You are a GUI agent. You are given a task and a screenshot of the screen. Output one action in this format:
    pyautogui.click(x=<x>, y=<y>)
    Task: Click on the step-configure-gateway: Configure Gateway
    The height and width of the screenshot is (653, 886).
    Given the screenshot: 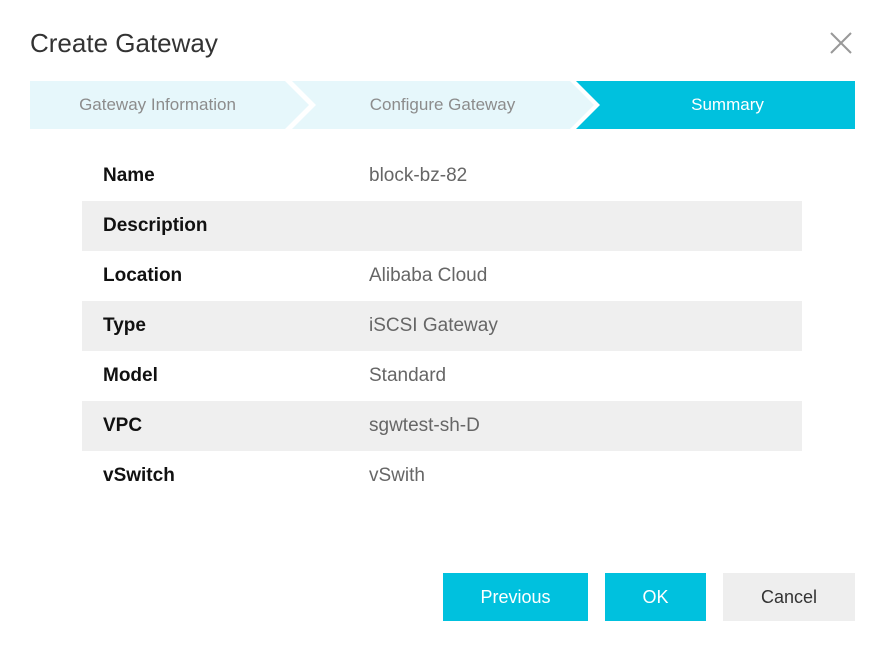 What is the action you would take?
    pyautogui.click(x=442, y=105)
    